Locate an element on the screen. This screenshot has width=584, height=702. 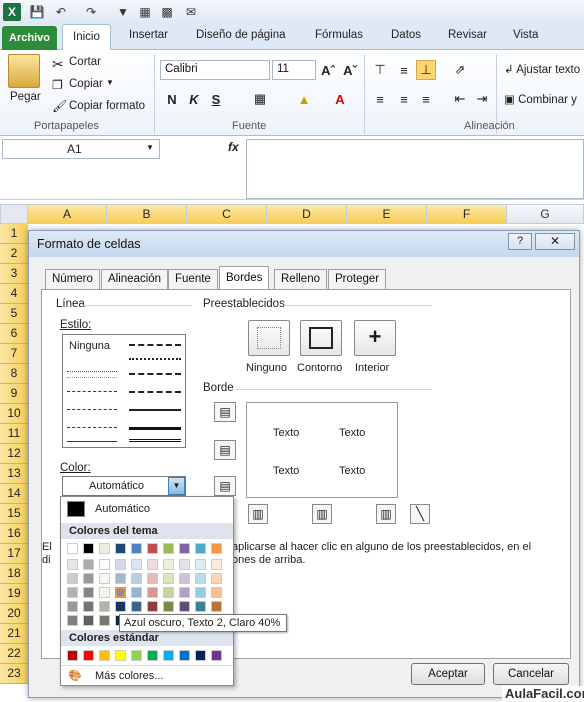
row-header: 9 is located at coordinates (14, 394).